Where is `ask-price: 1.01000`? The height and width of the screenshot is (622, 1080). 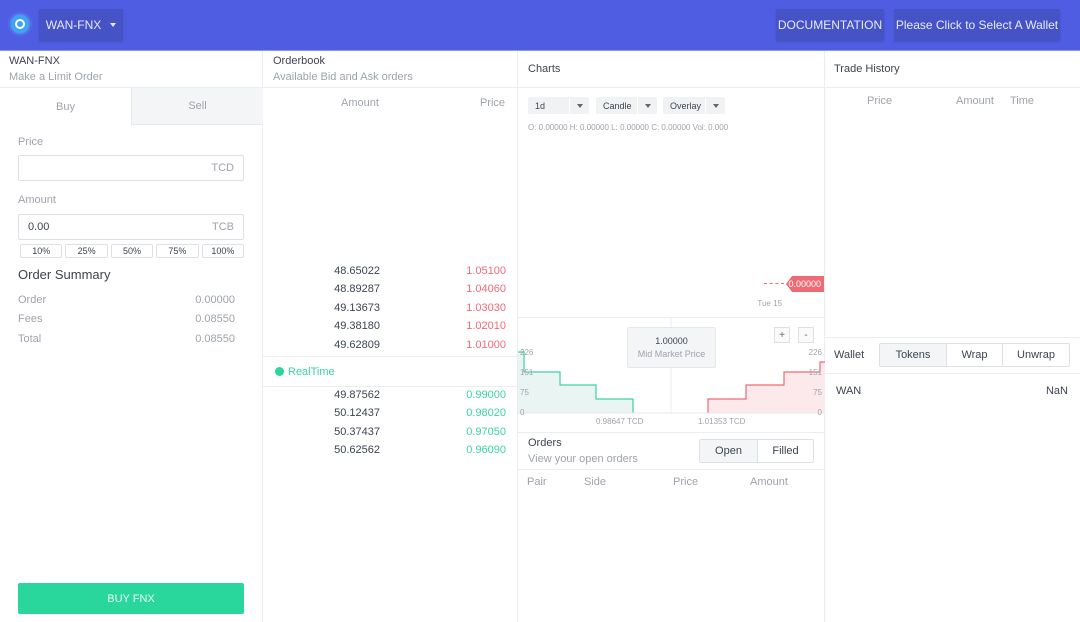 ask-price: 1.01000 is located at coordinates (486, 345).